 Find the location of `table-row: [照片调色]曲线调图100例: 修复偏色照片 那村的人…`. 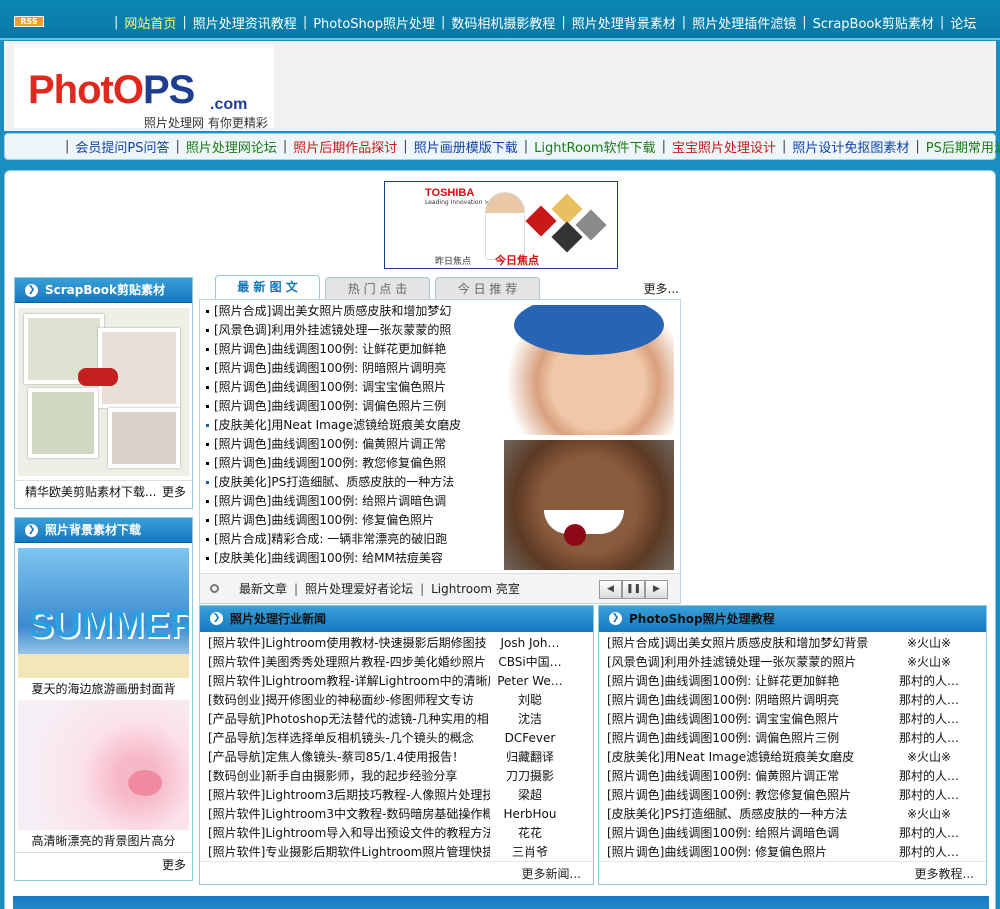

table-row: [照片调色]曲线调图100例: 修复偏色照片 那村的人… is located at coordinates (783, 852).